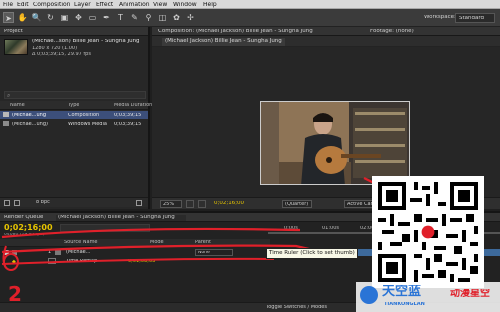 Image resolution: width=500 pixels, height=312 pixels. Describe the element at coordinates (15, 294) in the screenshot. I see `annotation-number: 2` at that location.